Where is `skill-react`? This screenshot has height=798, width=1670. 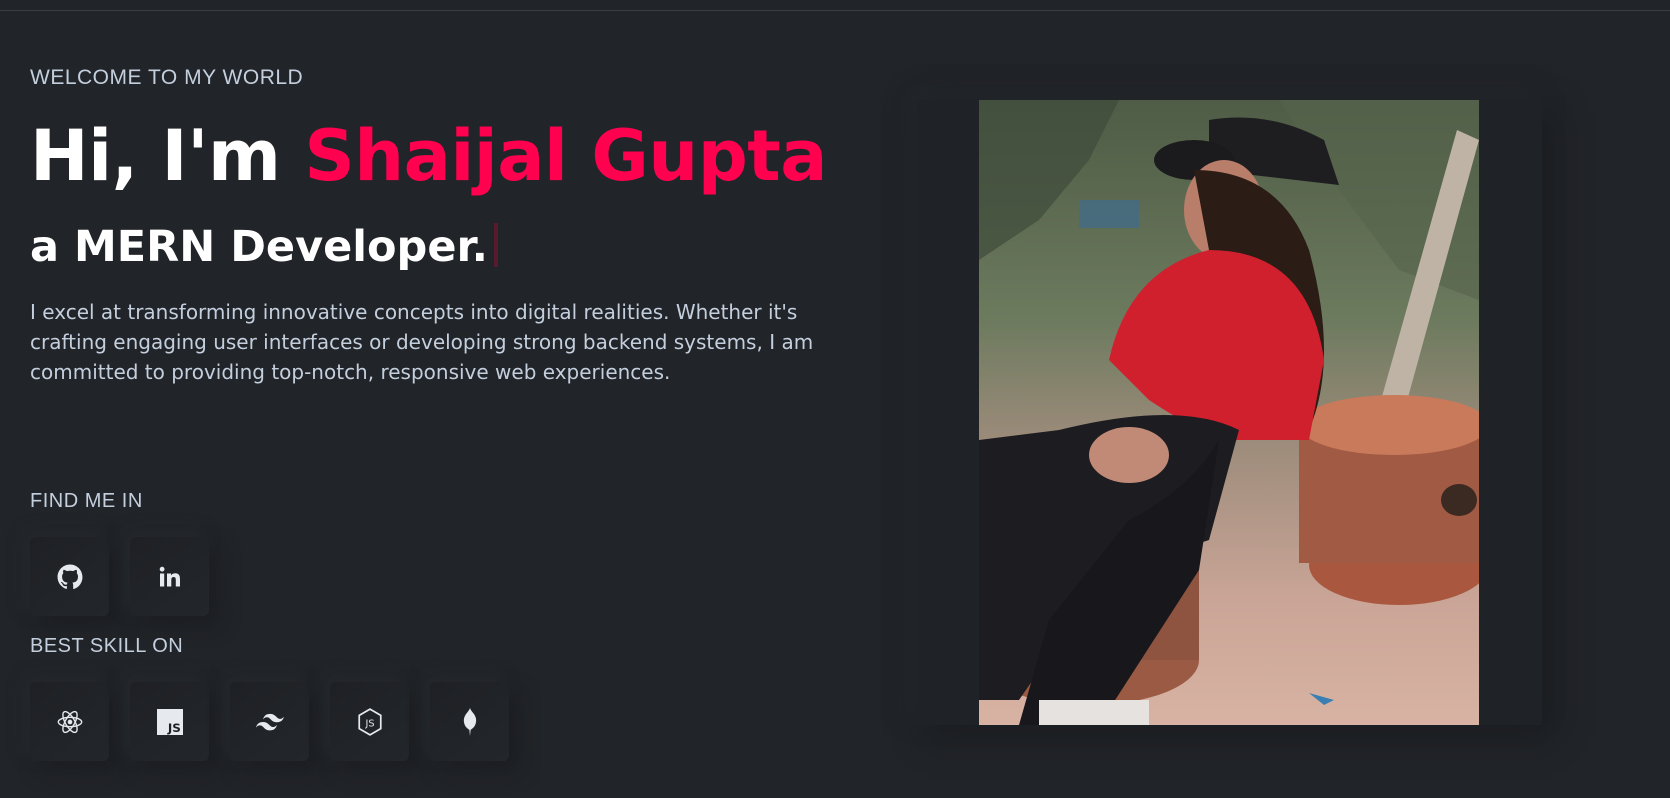 skill-react is located at coordinates (69, 721).